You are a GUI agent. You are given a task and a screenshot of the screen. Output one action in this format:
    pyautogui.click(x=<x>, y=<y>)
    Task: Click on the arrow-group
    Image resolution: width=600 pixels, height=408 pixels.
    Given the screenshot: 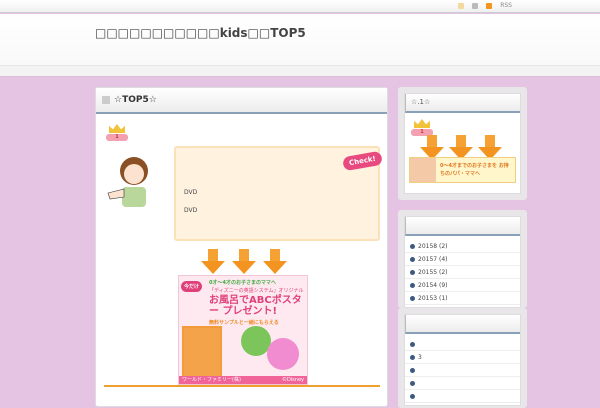 What is the action you would take?
    pyautogui.click(x=244, y=262)
    